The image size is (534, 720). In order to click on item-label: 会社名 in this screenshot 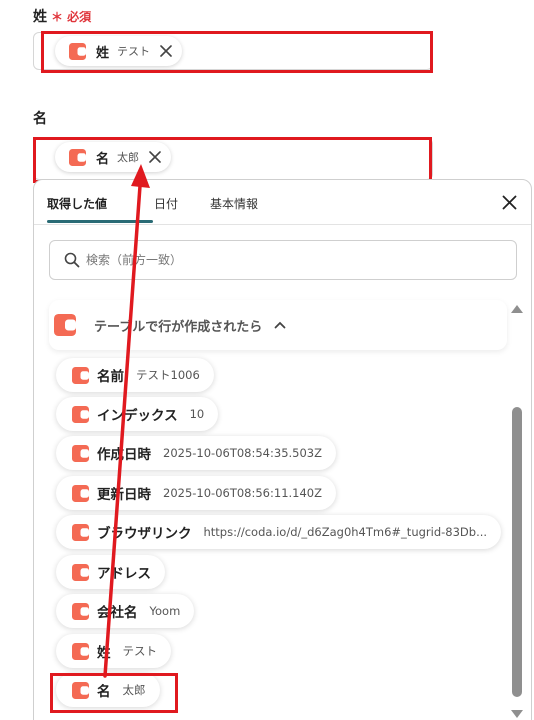, I will do `click(117, 613)`.